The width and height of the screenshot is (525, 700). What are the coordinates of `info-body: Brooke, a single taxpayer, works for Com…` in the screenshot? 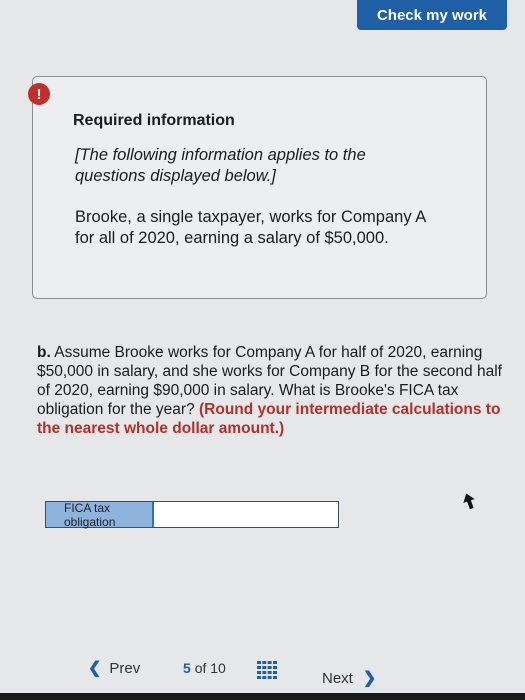 It's located at (250, 227).